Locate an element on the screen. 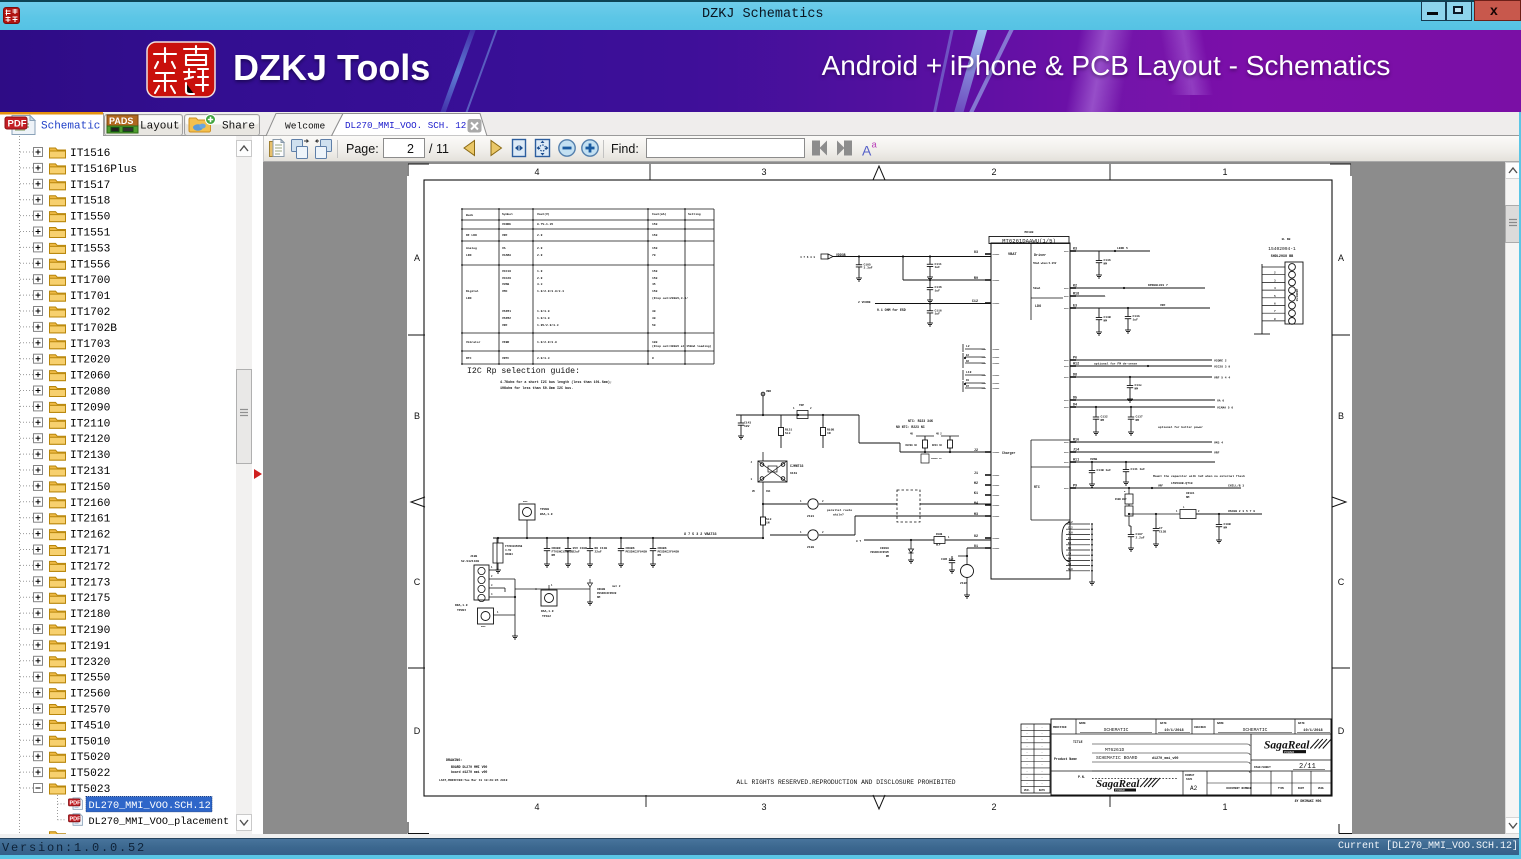 This screenshot has width=1521, height=859. svg-text: Z100 is located at coordinates (810, 547).